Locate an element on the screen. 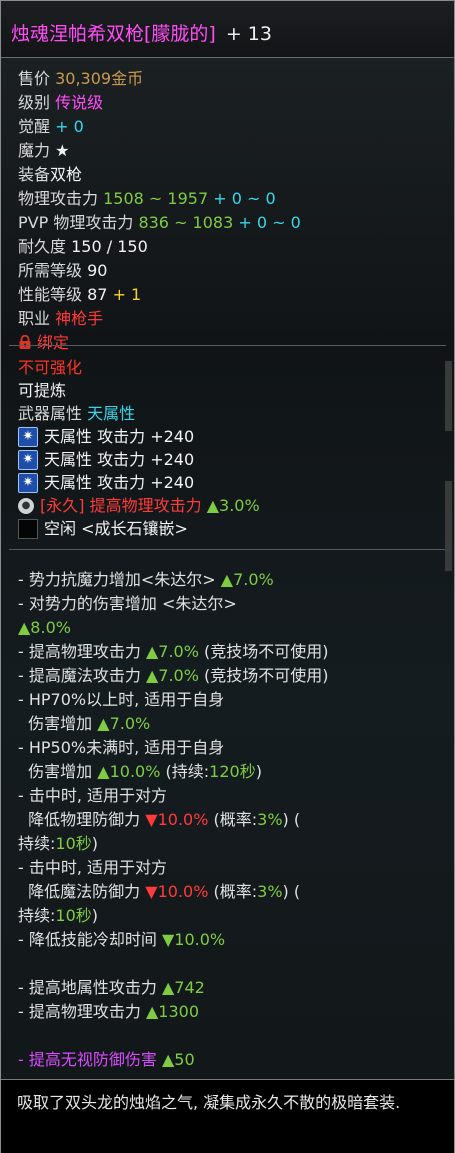 Image resolution: width=455 pixels, height=1153 pixels. effect-line: - HP70%以上时, 适用于自身 is located at coordinates (121, 699).